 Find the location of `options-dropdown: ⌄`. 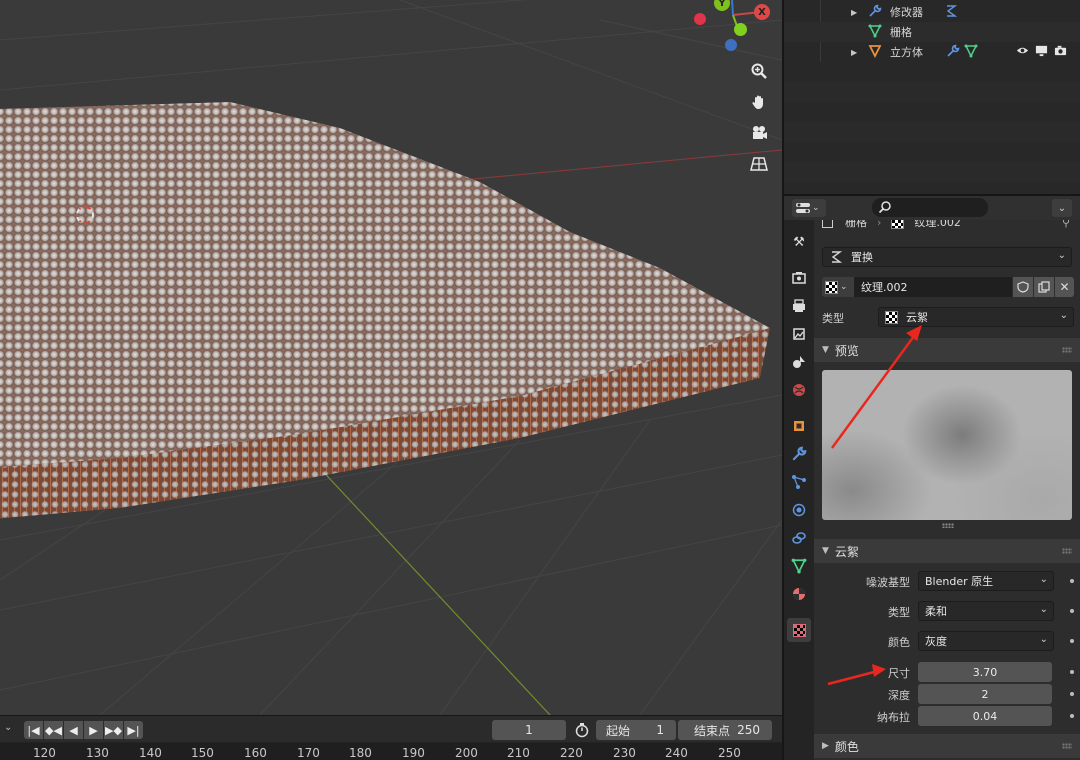

options-dropdown: ⌄ is located at coordinates (1062, 208).